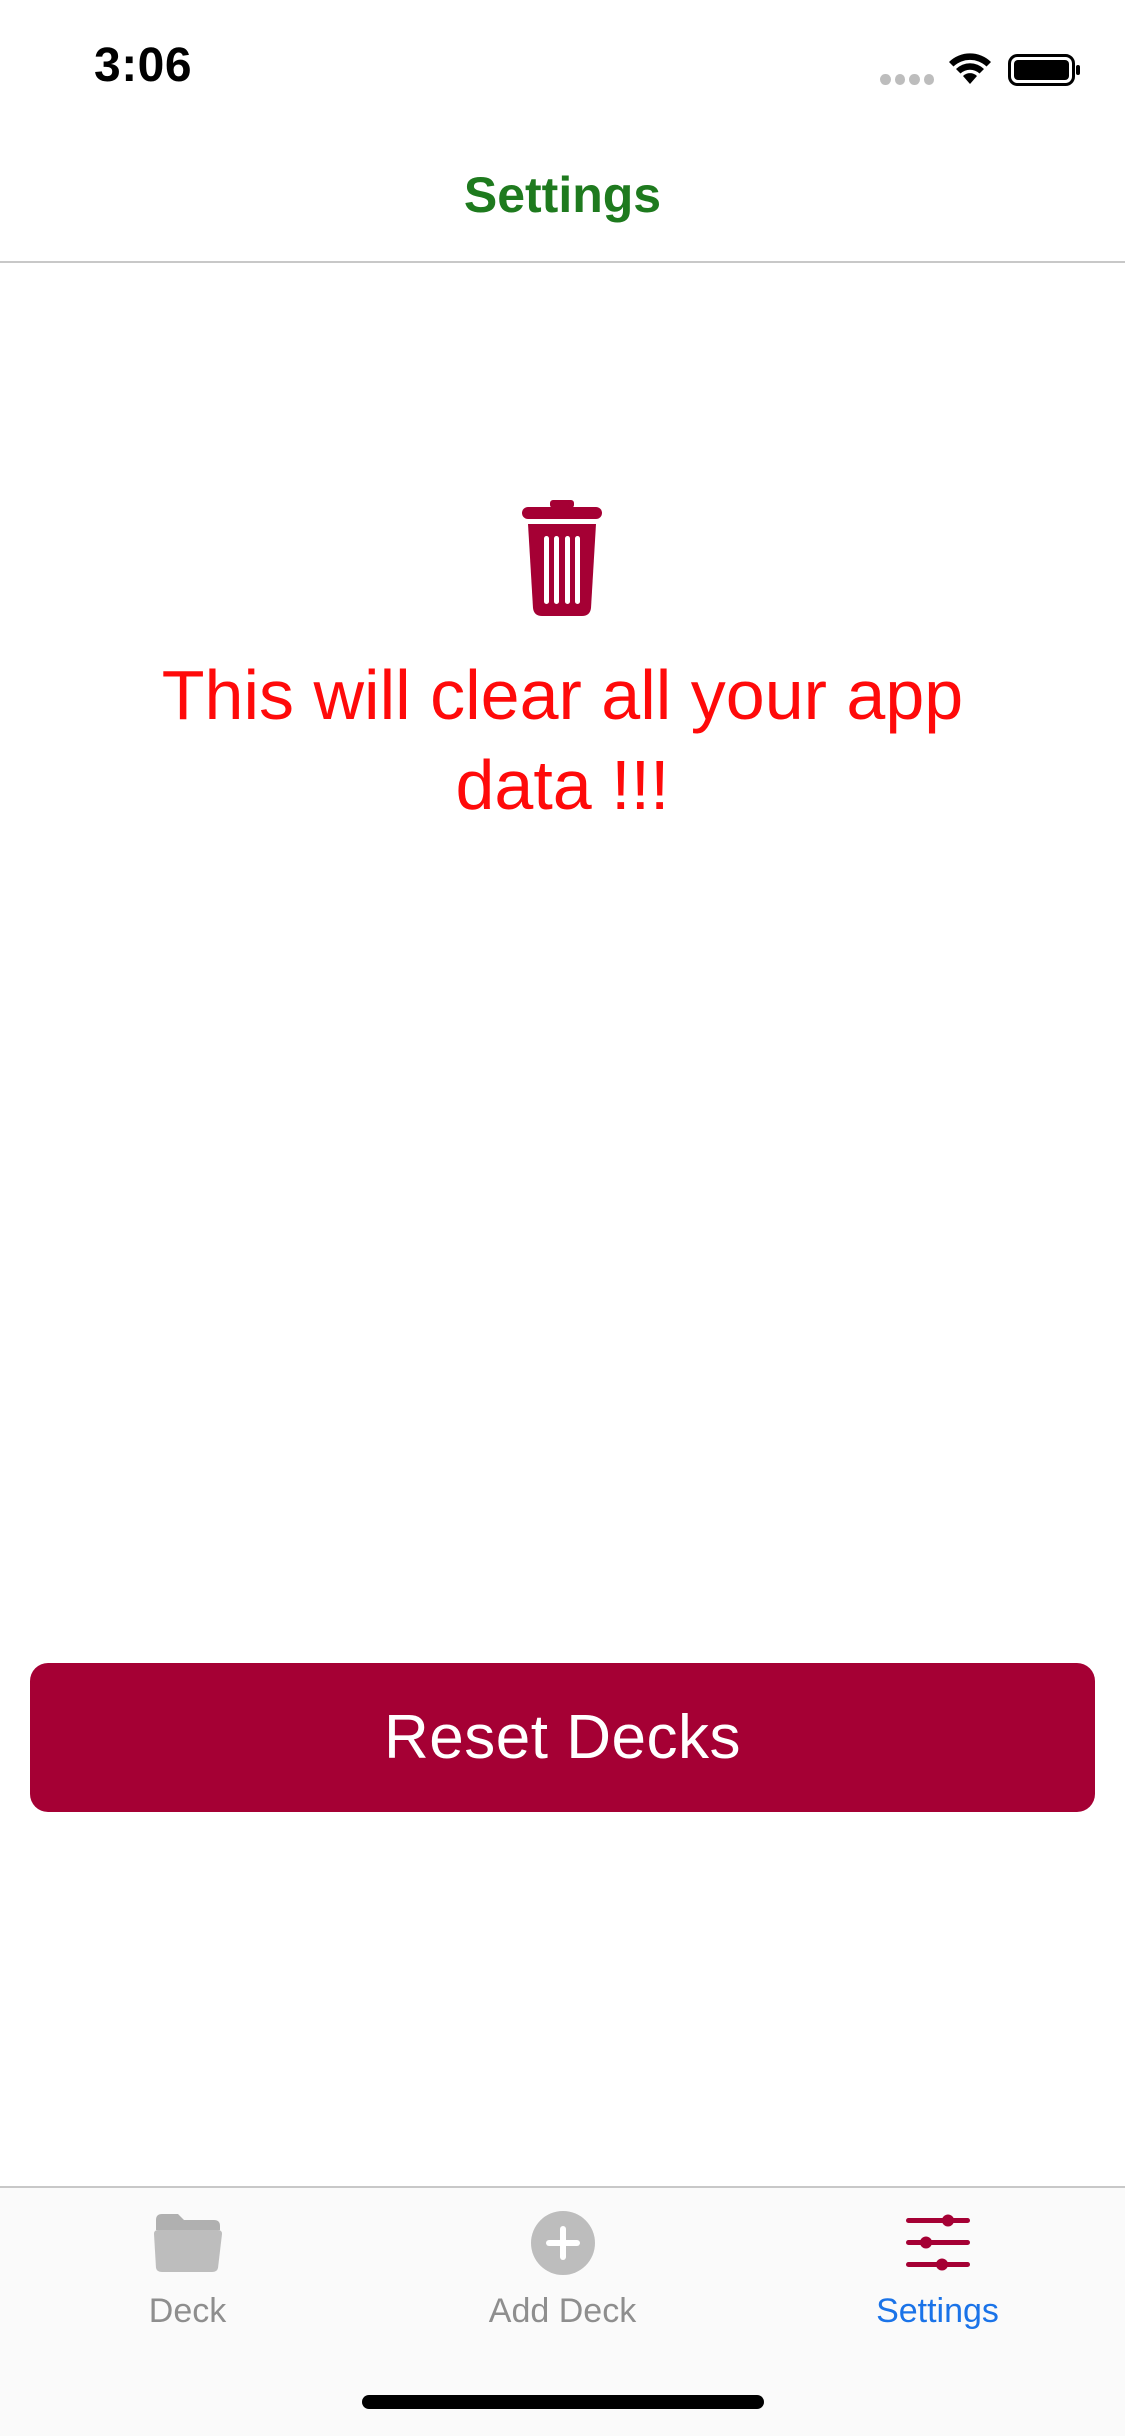 The height and width of the screenshot is (2436, 1125). Describe the element at coordinates (562, 66) in the screenshot. I see `status-bar: 3:06` at that location.